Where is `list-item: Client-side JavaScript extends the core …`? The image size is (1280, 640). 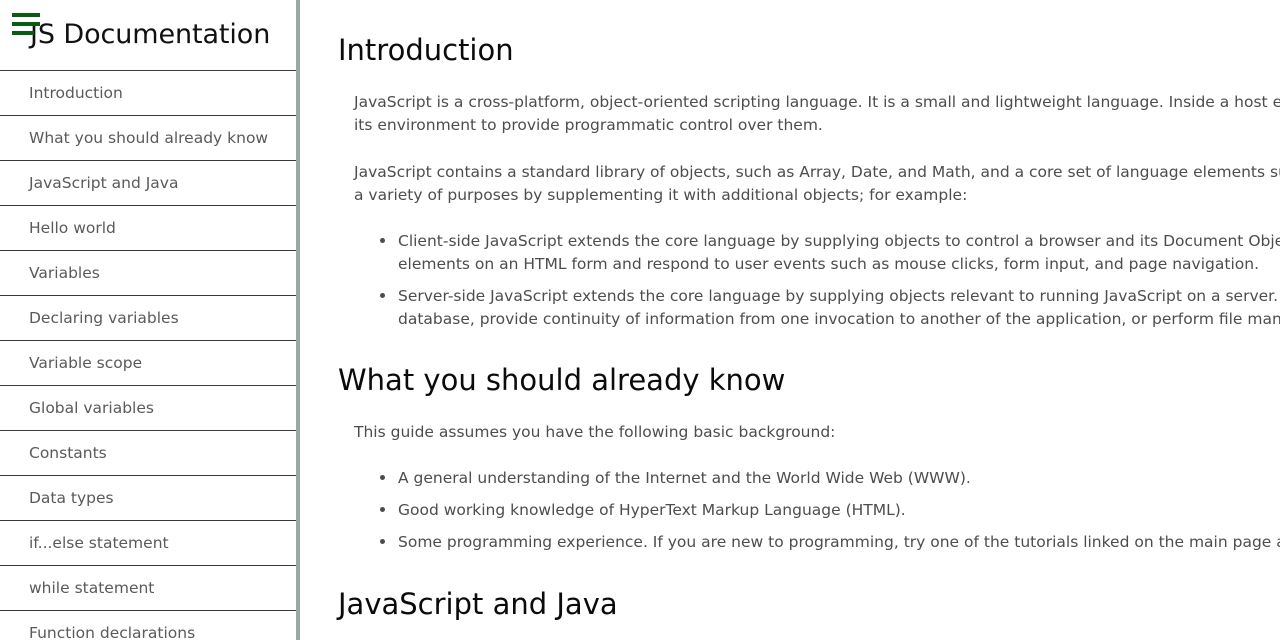
list-item: Client-side JavaScript extends the core … is located at coordinates (830, 248).